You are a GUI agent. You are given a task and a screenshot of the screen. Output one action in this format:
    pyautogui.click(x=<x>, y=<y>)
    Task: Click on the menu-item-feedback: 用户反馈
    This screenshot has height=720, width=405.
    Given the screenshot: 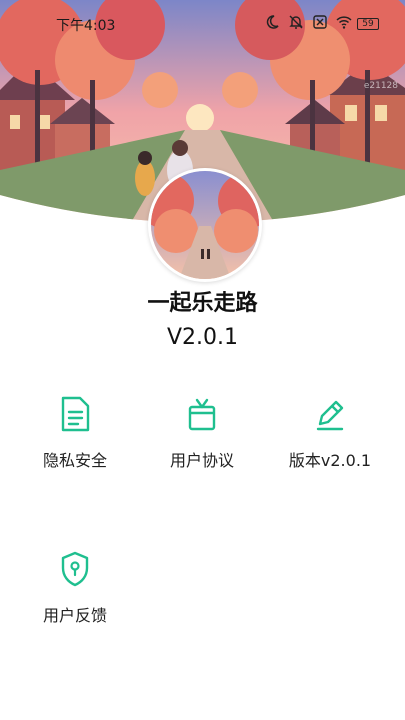 What is the action you would take?
    pyautogui.click(x=75, y=588)
    